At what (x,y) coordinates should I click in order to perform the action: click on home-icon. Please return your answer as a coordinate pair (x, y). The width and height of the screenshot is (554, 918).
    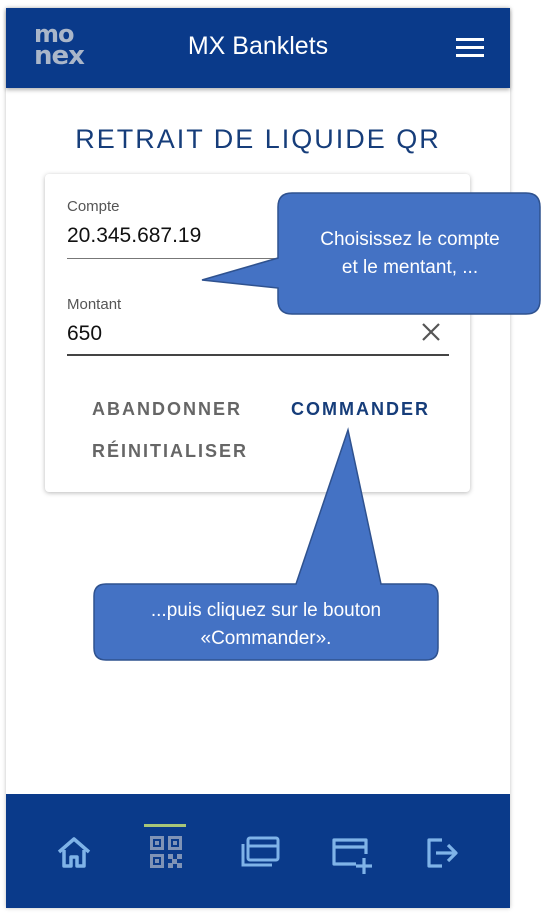
    Looking at the image, I should click on (74, 852).